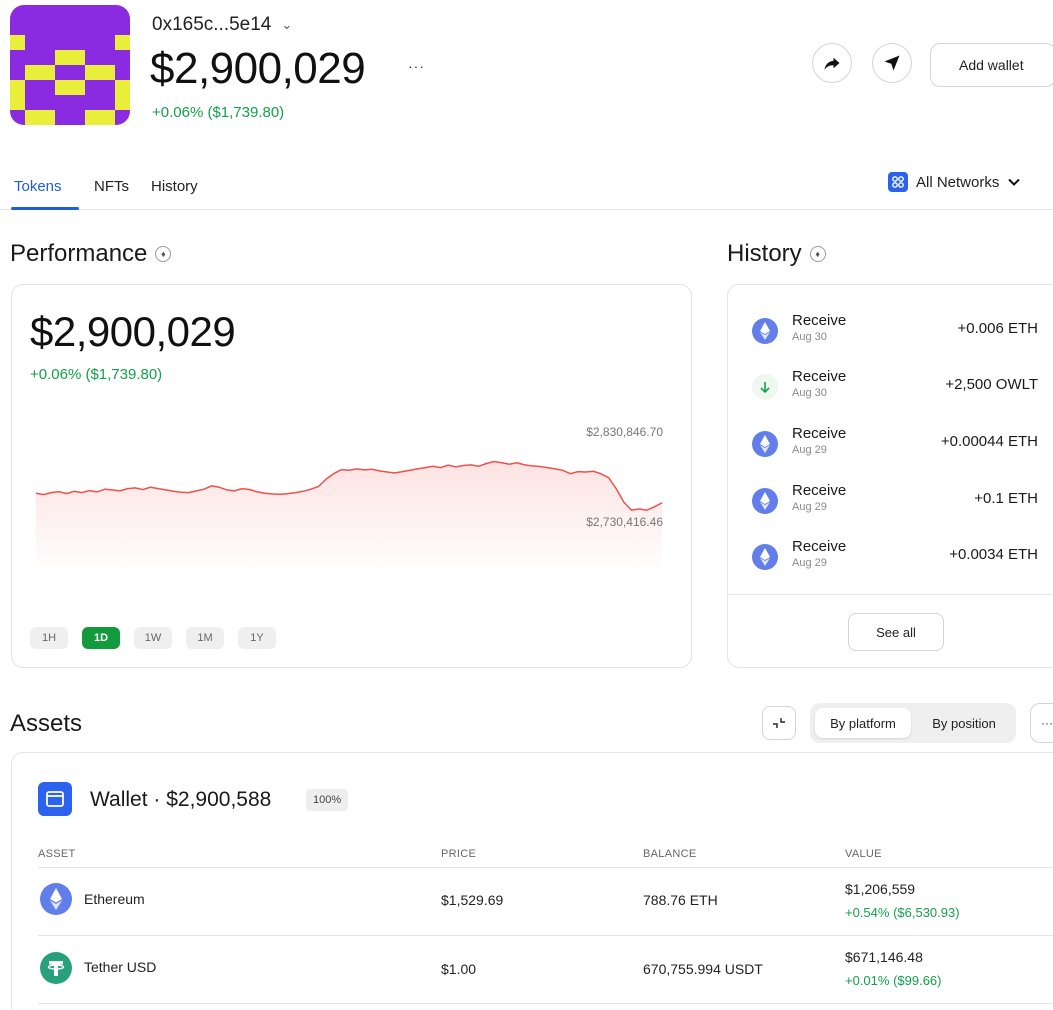 The image size is (1053, 1010). Describe the element at coordinates (1041, 723) in the screenshot. I see `assets-more-button: ···` at that location.